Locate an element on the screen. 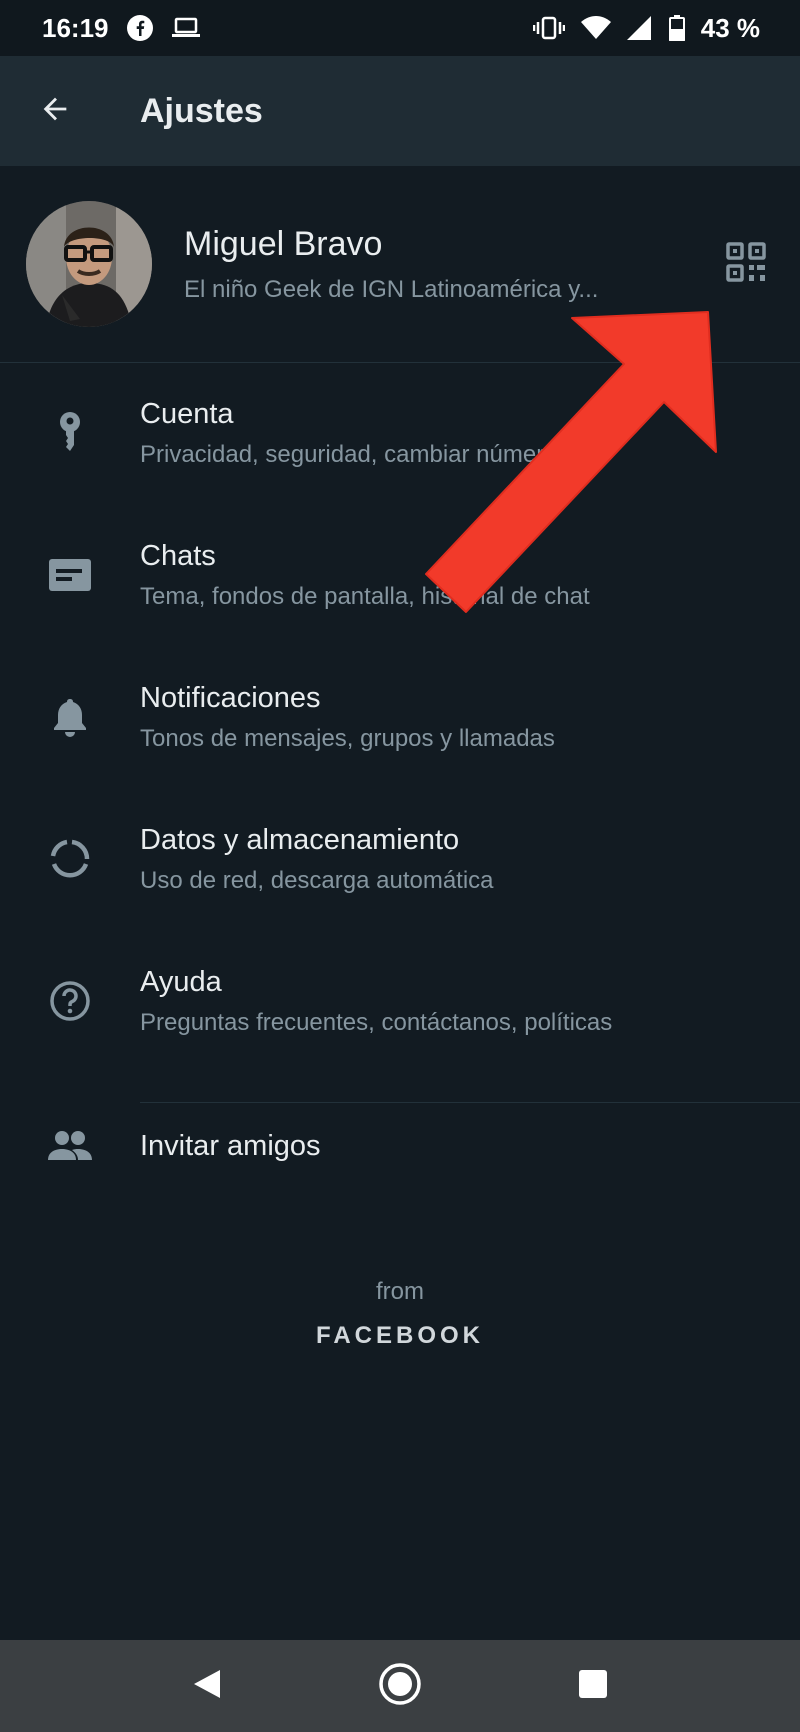  data-usage-icon is located at coordinates (70, 859).